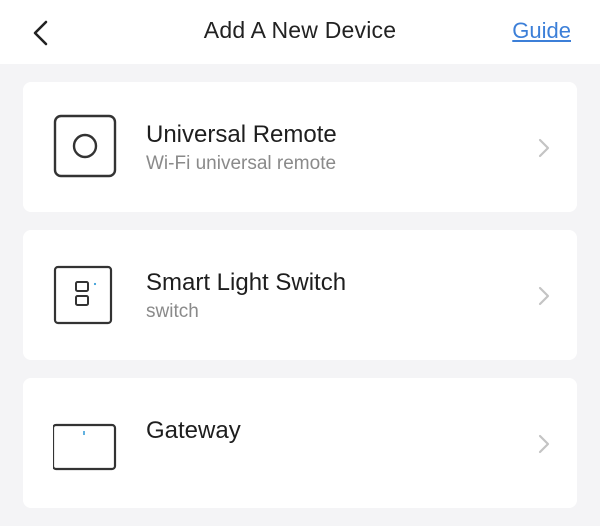 The image size is (600, 526). Describe the element at coordinates (85, 442) in the screenshot. I see `gateway-icon` at that location.